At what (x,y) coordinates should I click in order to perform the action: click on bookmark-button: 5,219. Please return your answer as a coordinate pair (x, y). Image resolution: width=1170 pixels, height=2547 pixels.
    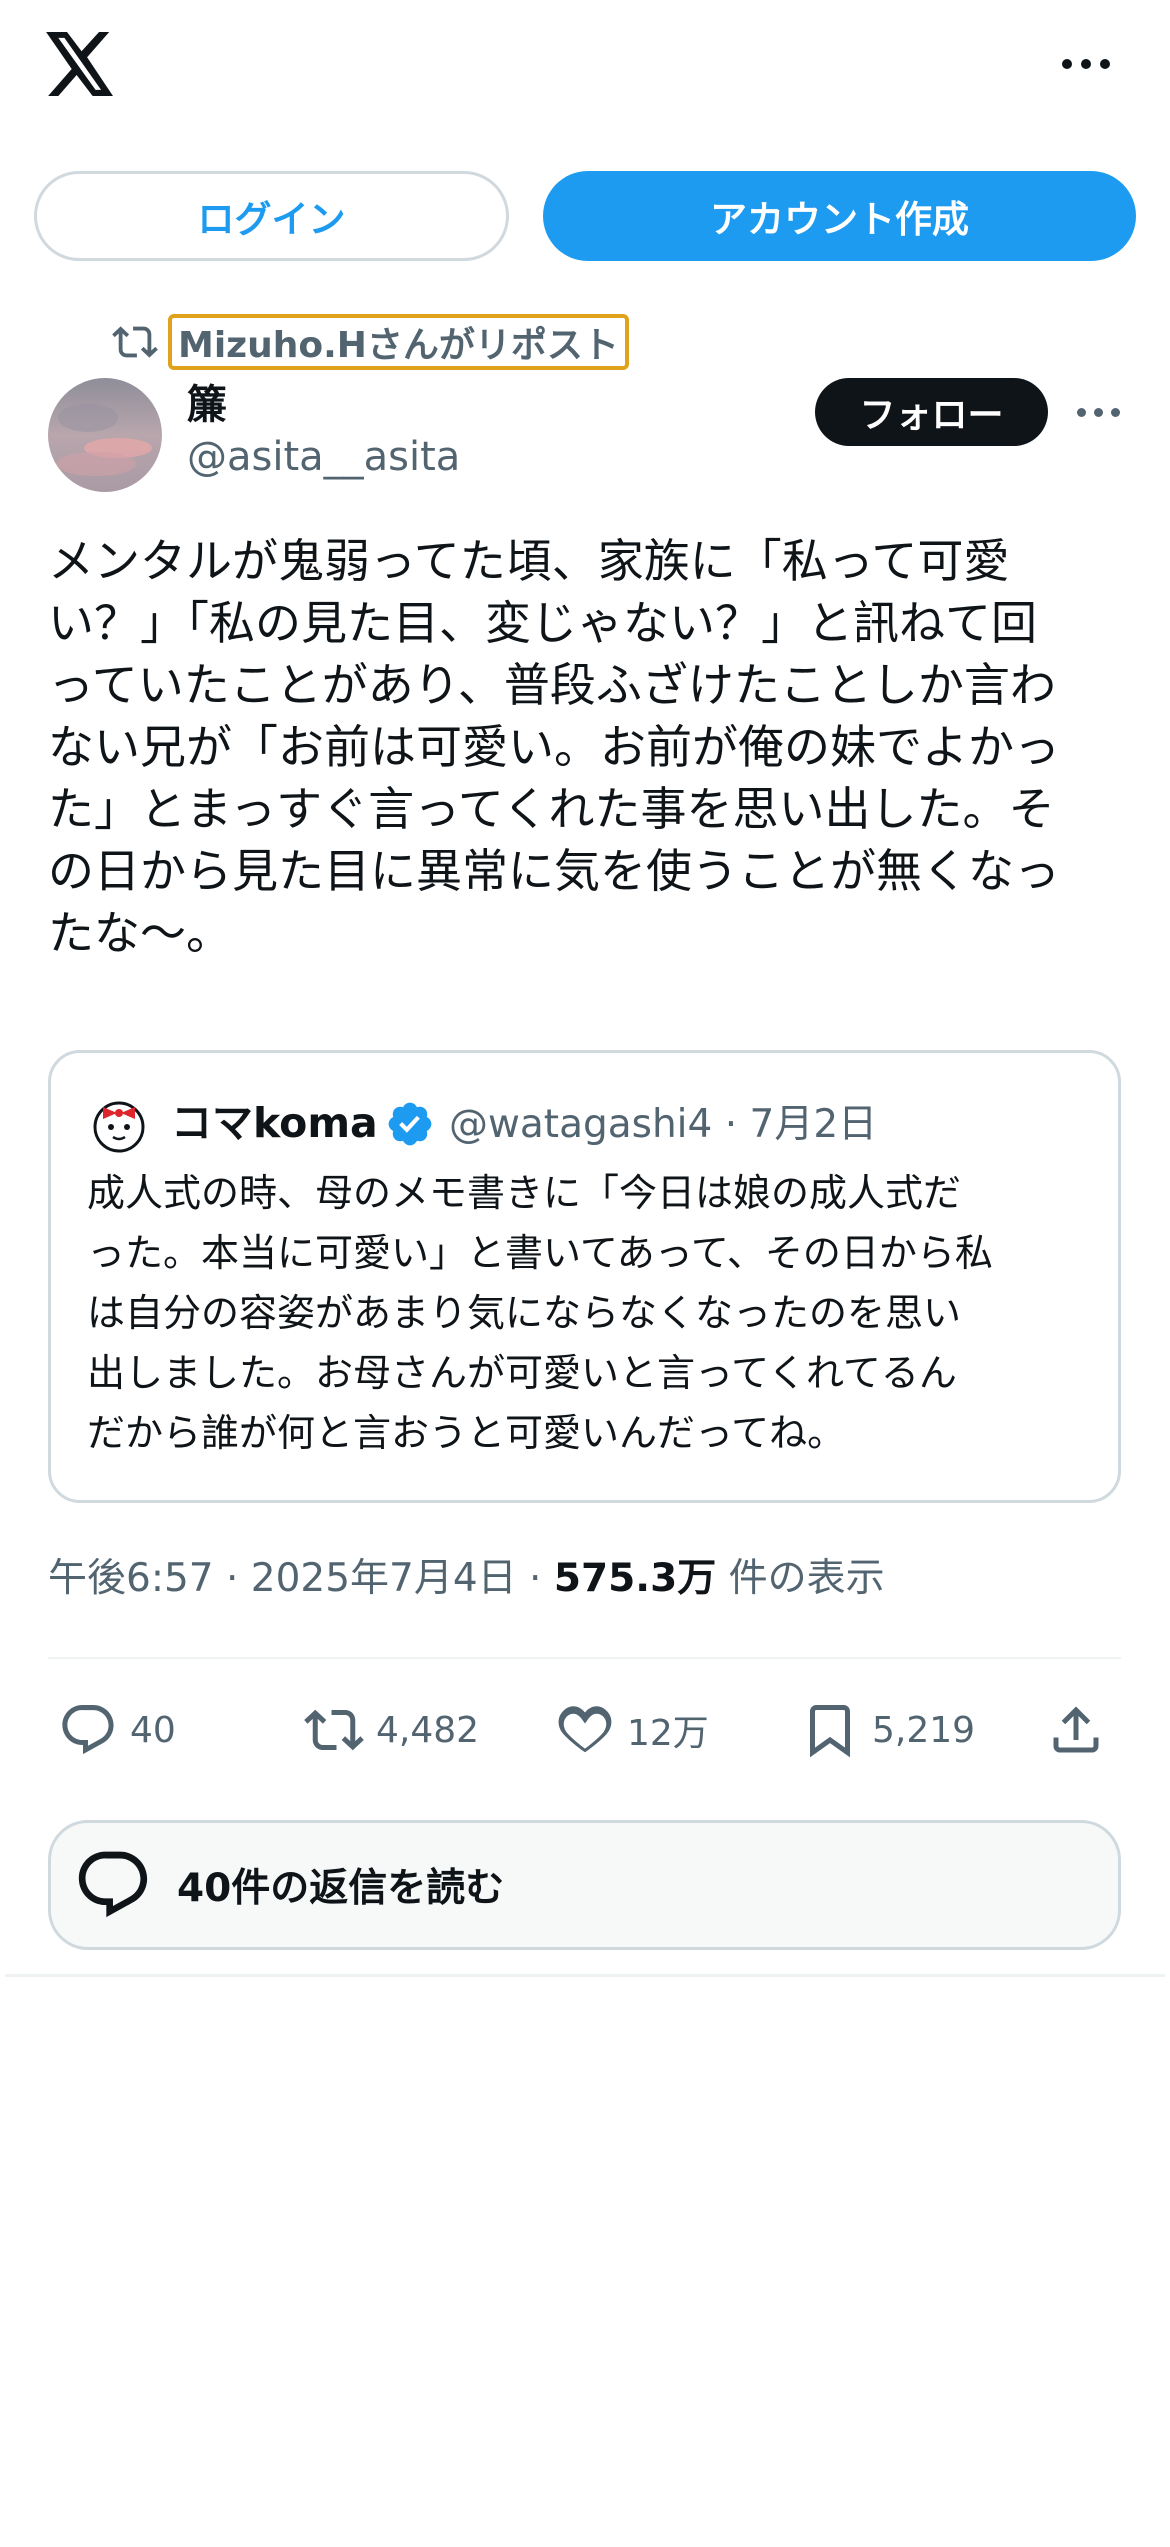
    Looking at the image, I should click on (887, 1730).